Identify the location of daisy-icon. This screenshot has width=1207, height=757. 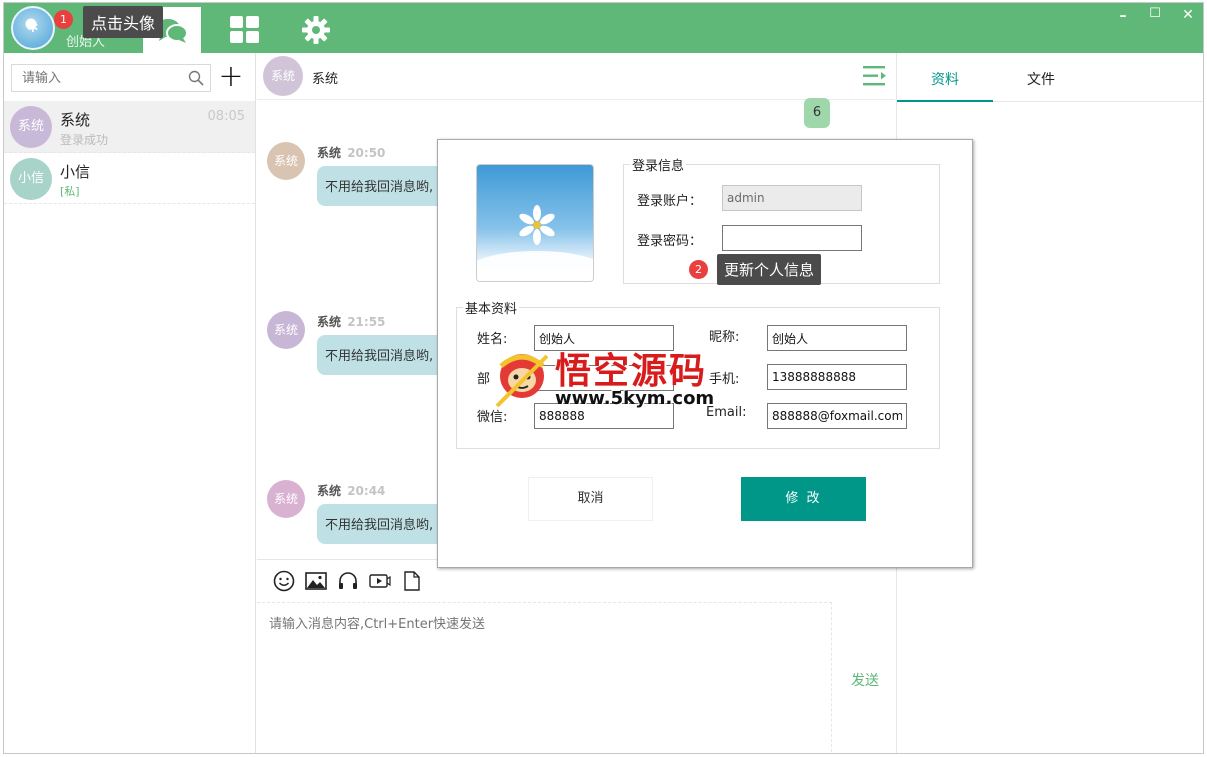
(537, 225).